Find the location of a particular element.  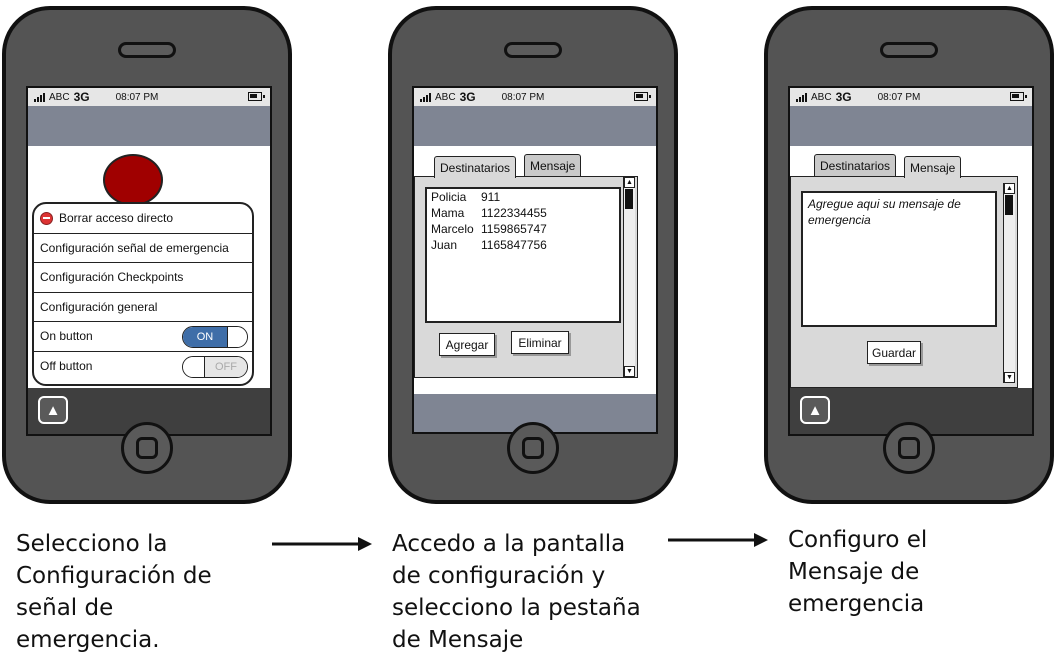

menu-item-label: Configuración señal de emergencia is located at coordinates (134, 247).